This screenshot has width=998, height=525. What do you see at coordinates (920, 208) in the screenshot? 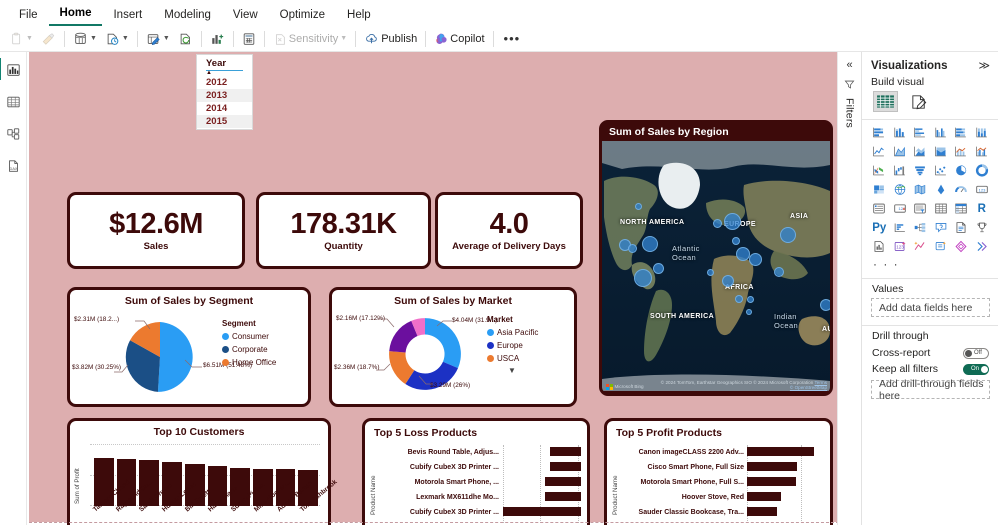
I see `slicer-icon` at bounding box center [920, 208].